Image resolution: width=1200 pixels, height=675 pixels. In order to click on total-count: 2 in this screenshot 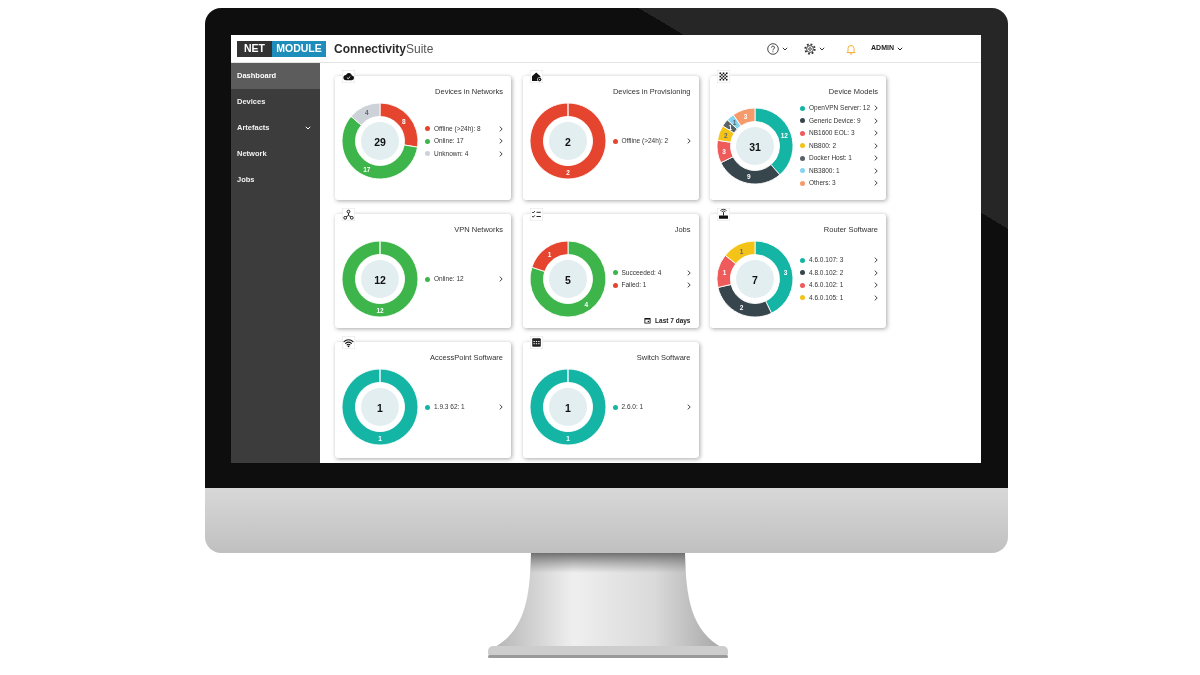, I will do `click(567, 141)`.